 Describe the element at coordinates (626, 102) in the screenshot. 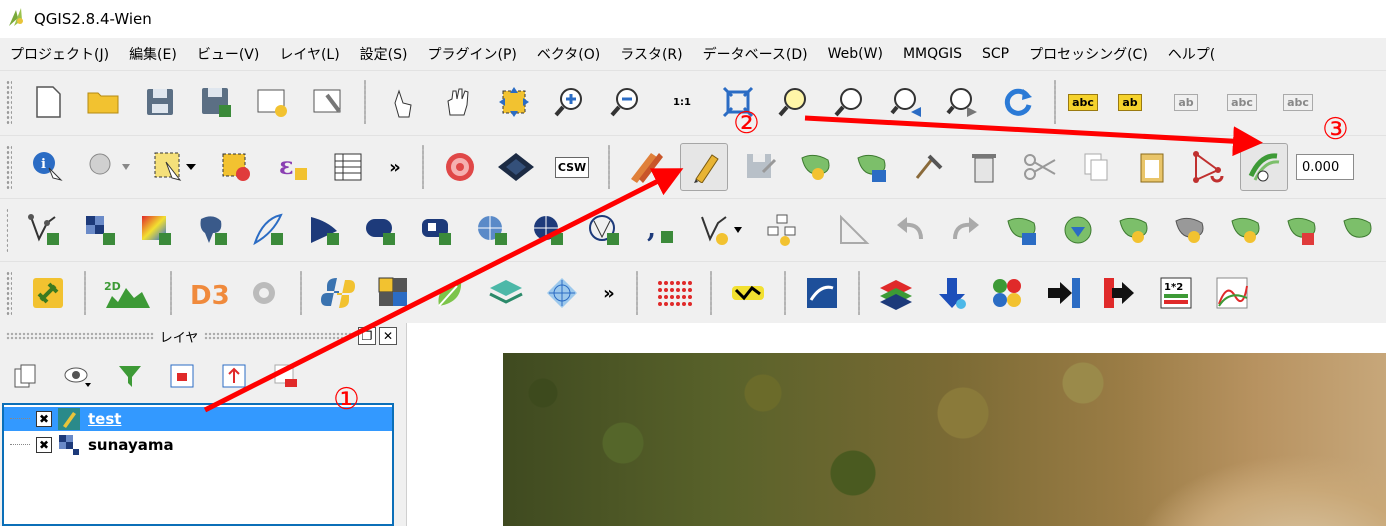

I see `zoom-out-icon` at that location.